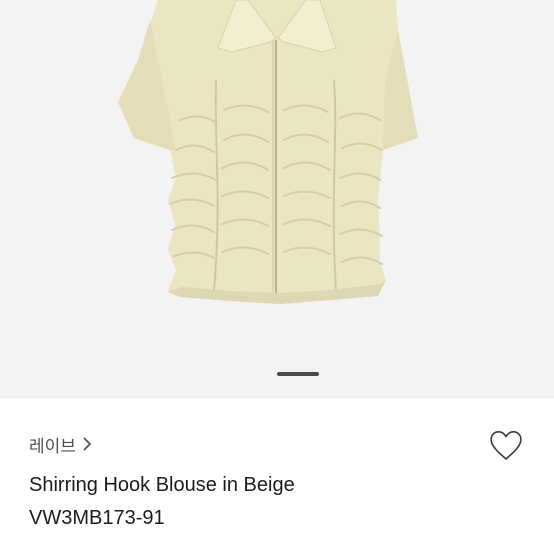  Describe the element at coordinates (162, 485) in the screenshot. I see `product-title: Shirring Hook Blouse in Beige` at that location.